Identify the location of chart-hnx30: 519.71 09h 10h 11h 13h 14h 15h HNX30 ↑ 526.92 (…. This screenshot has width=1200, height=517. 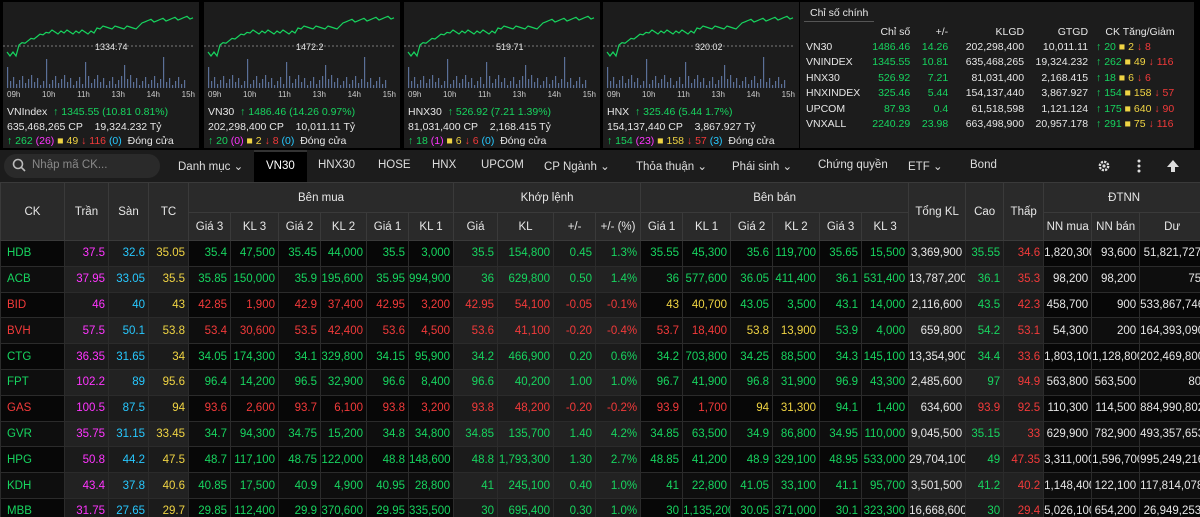
(502, 75).